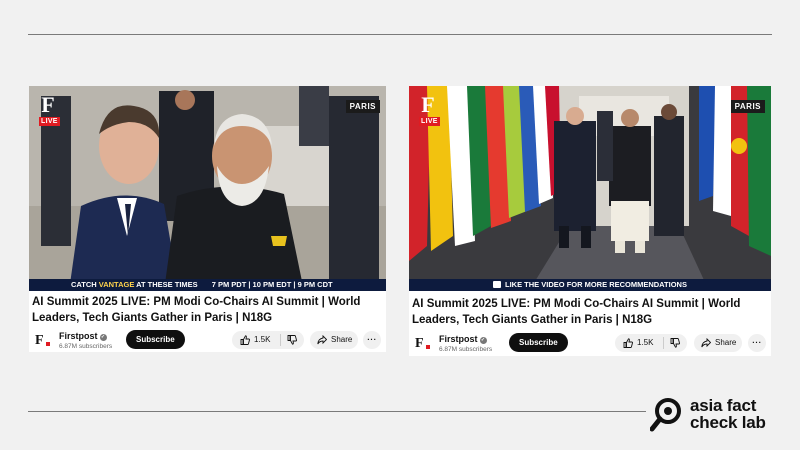 The image size is (800, 450). What do you see at coordinates (337, 411) in the screenshot?
I see `bottom-divider` at bounding box center [337, 411].